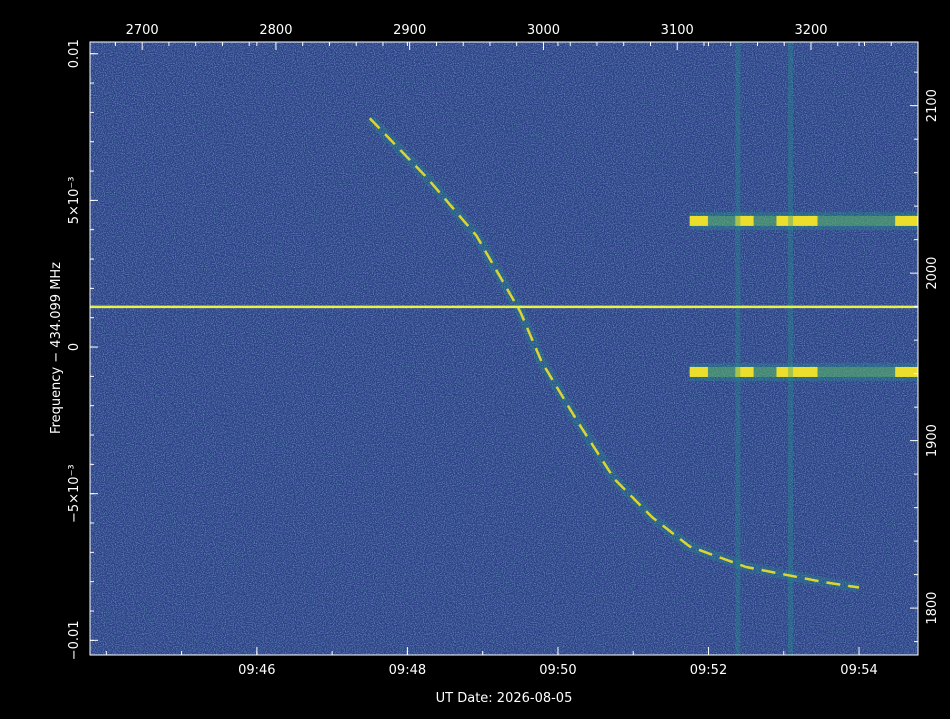 This screenshot has width=950, height=719. What do you see at coordinates (557, 670) in the screenshot?
I see `x-bottom-tick-label: 09:50` at bounding box center [557, 670].